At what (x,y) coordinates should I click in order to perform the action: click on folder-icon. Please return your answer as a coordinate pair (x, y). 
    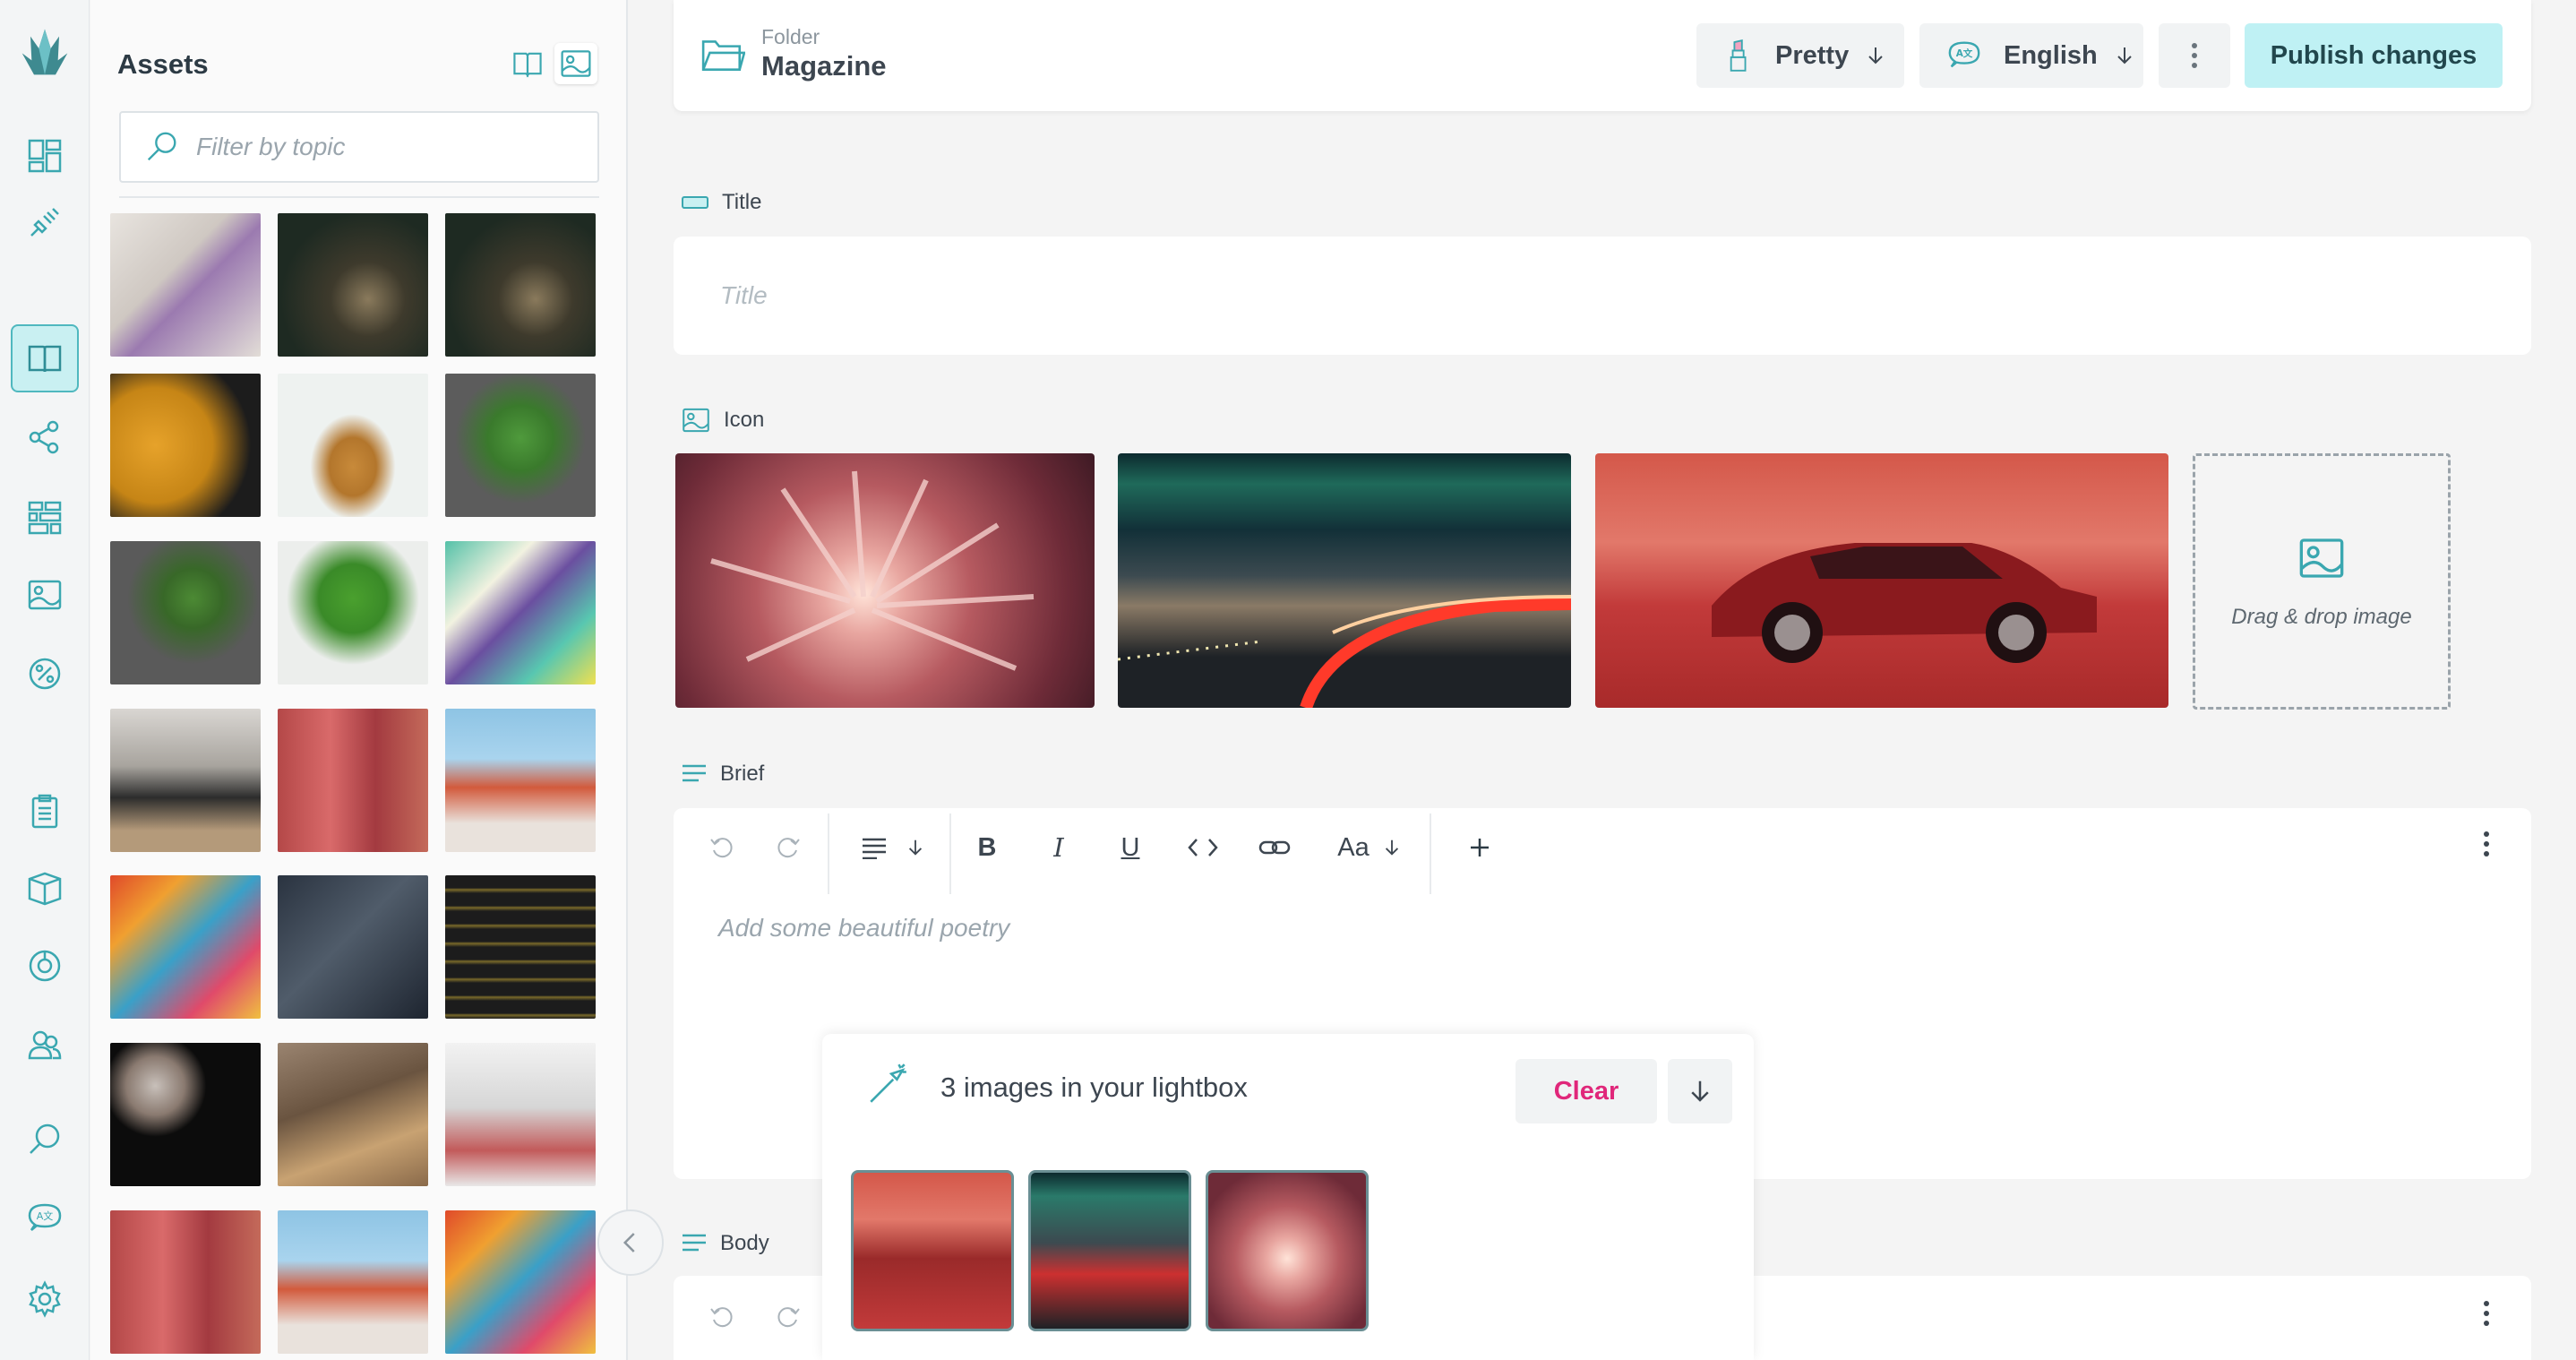
    Looking at the image, I should click on (723, 55).